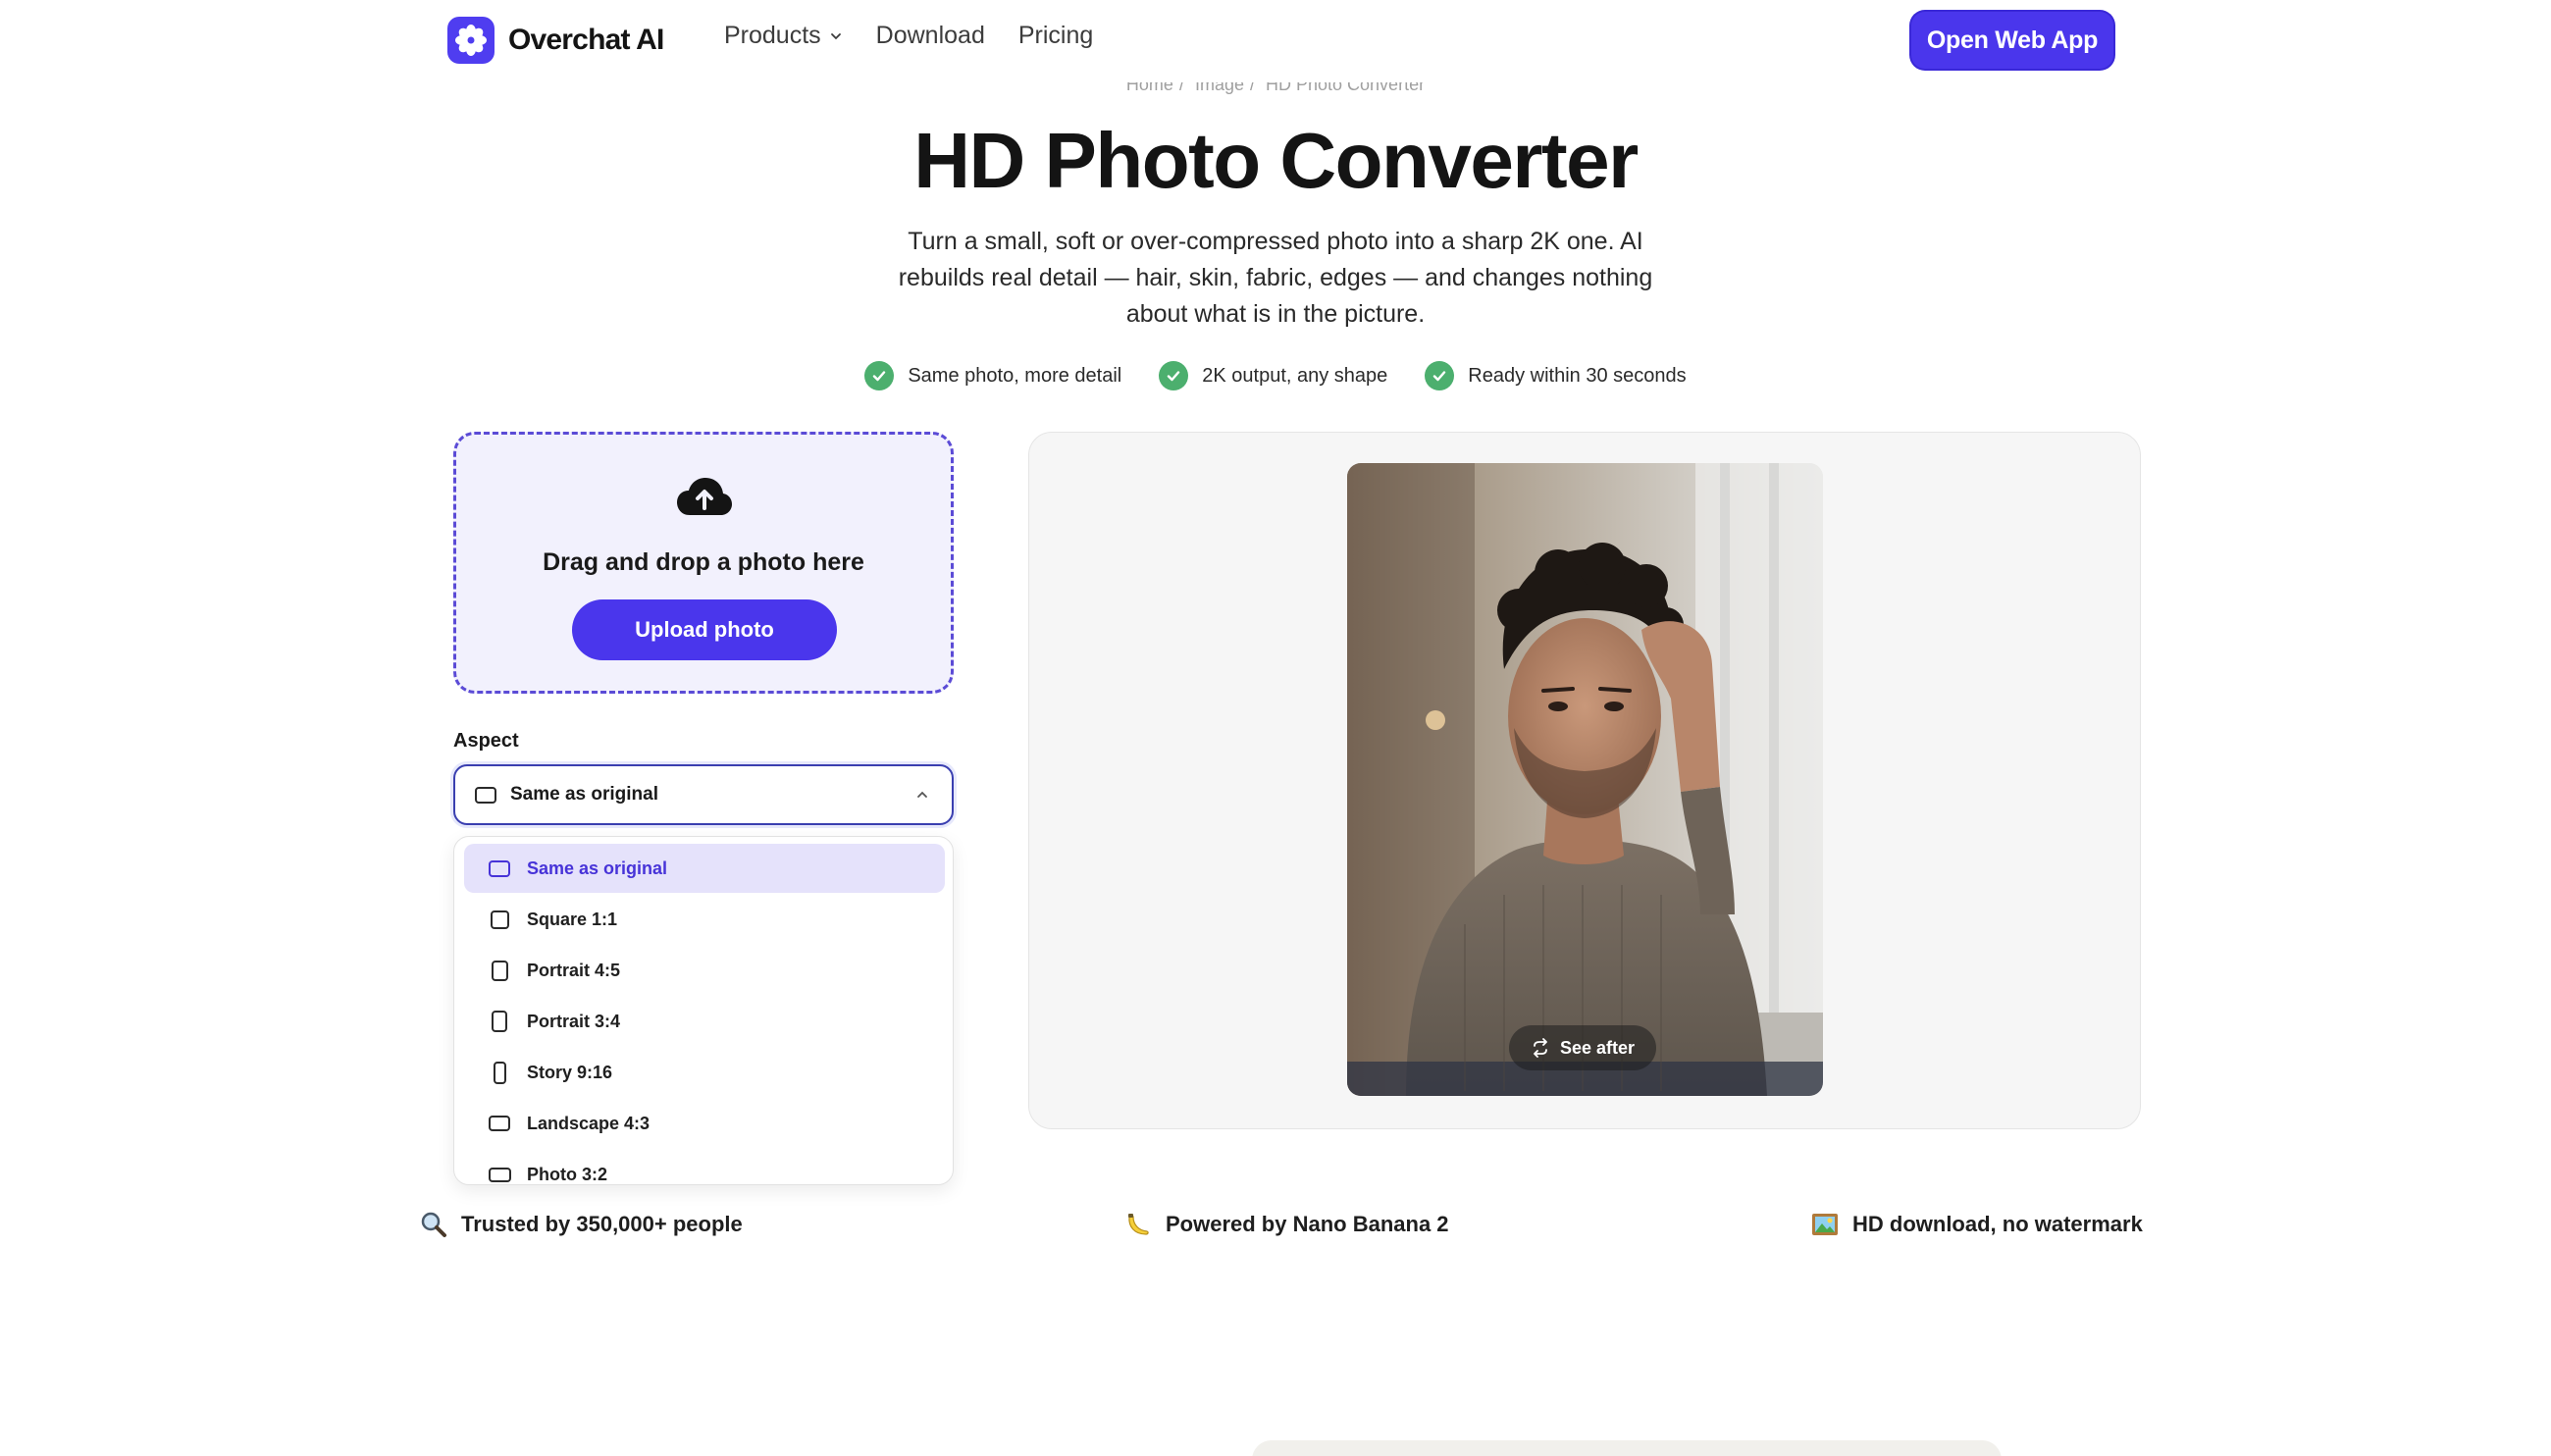 This screenshot has height=1456, width=2551. I want to click on trust-text: Trusted by 350,000+ people, so click(602, 1224).